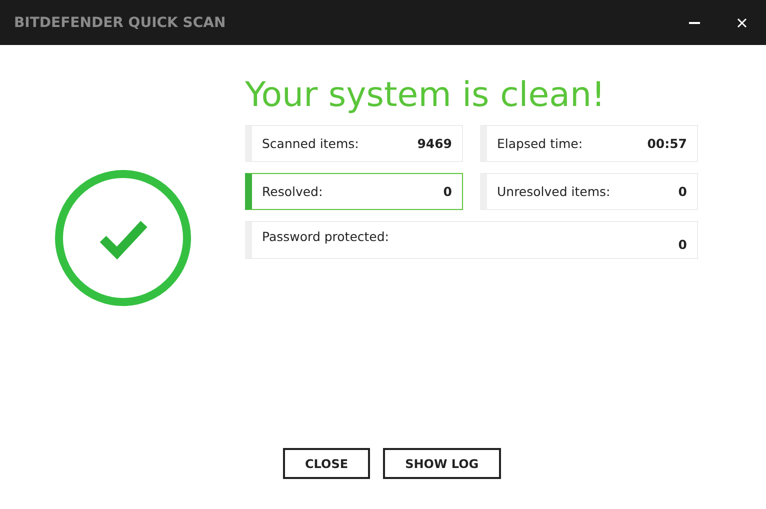  Describe the element at coordinates (326, 463) in the screenshot. I see `close-button: CLOSE` at that location.